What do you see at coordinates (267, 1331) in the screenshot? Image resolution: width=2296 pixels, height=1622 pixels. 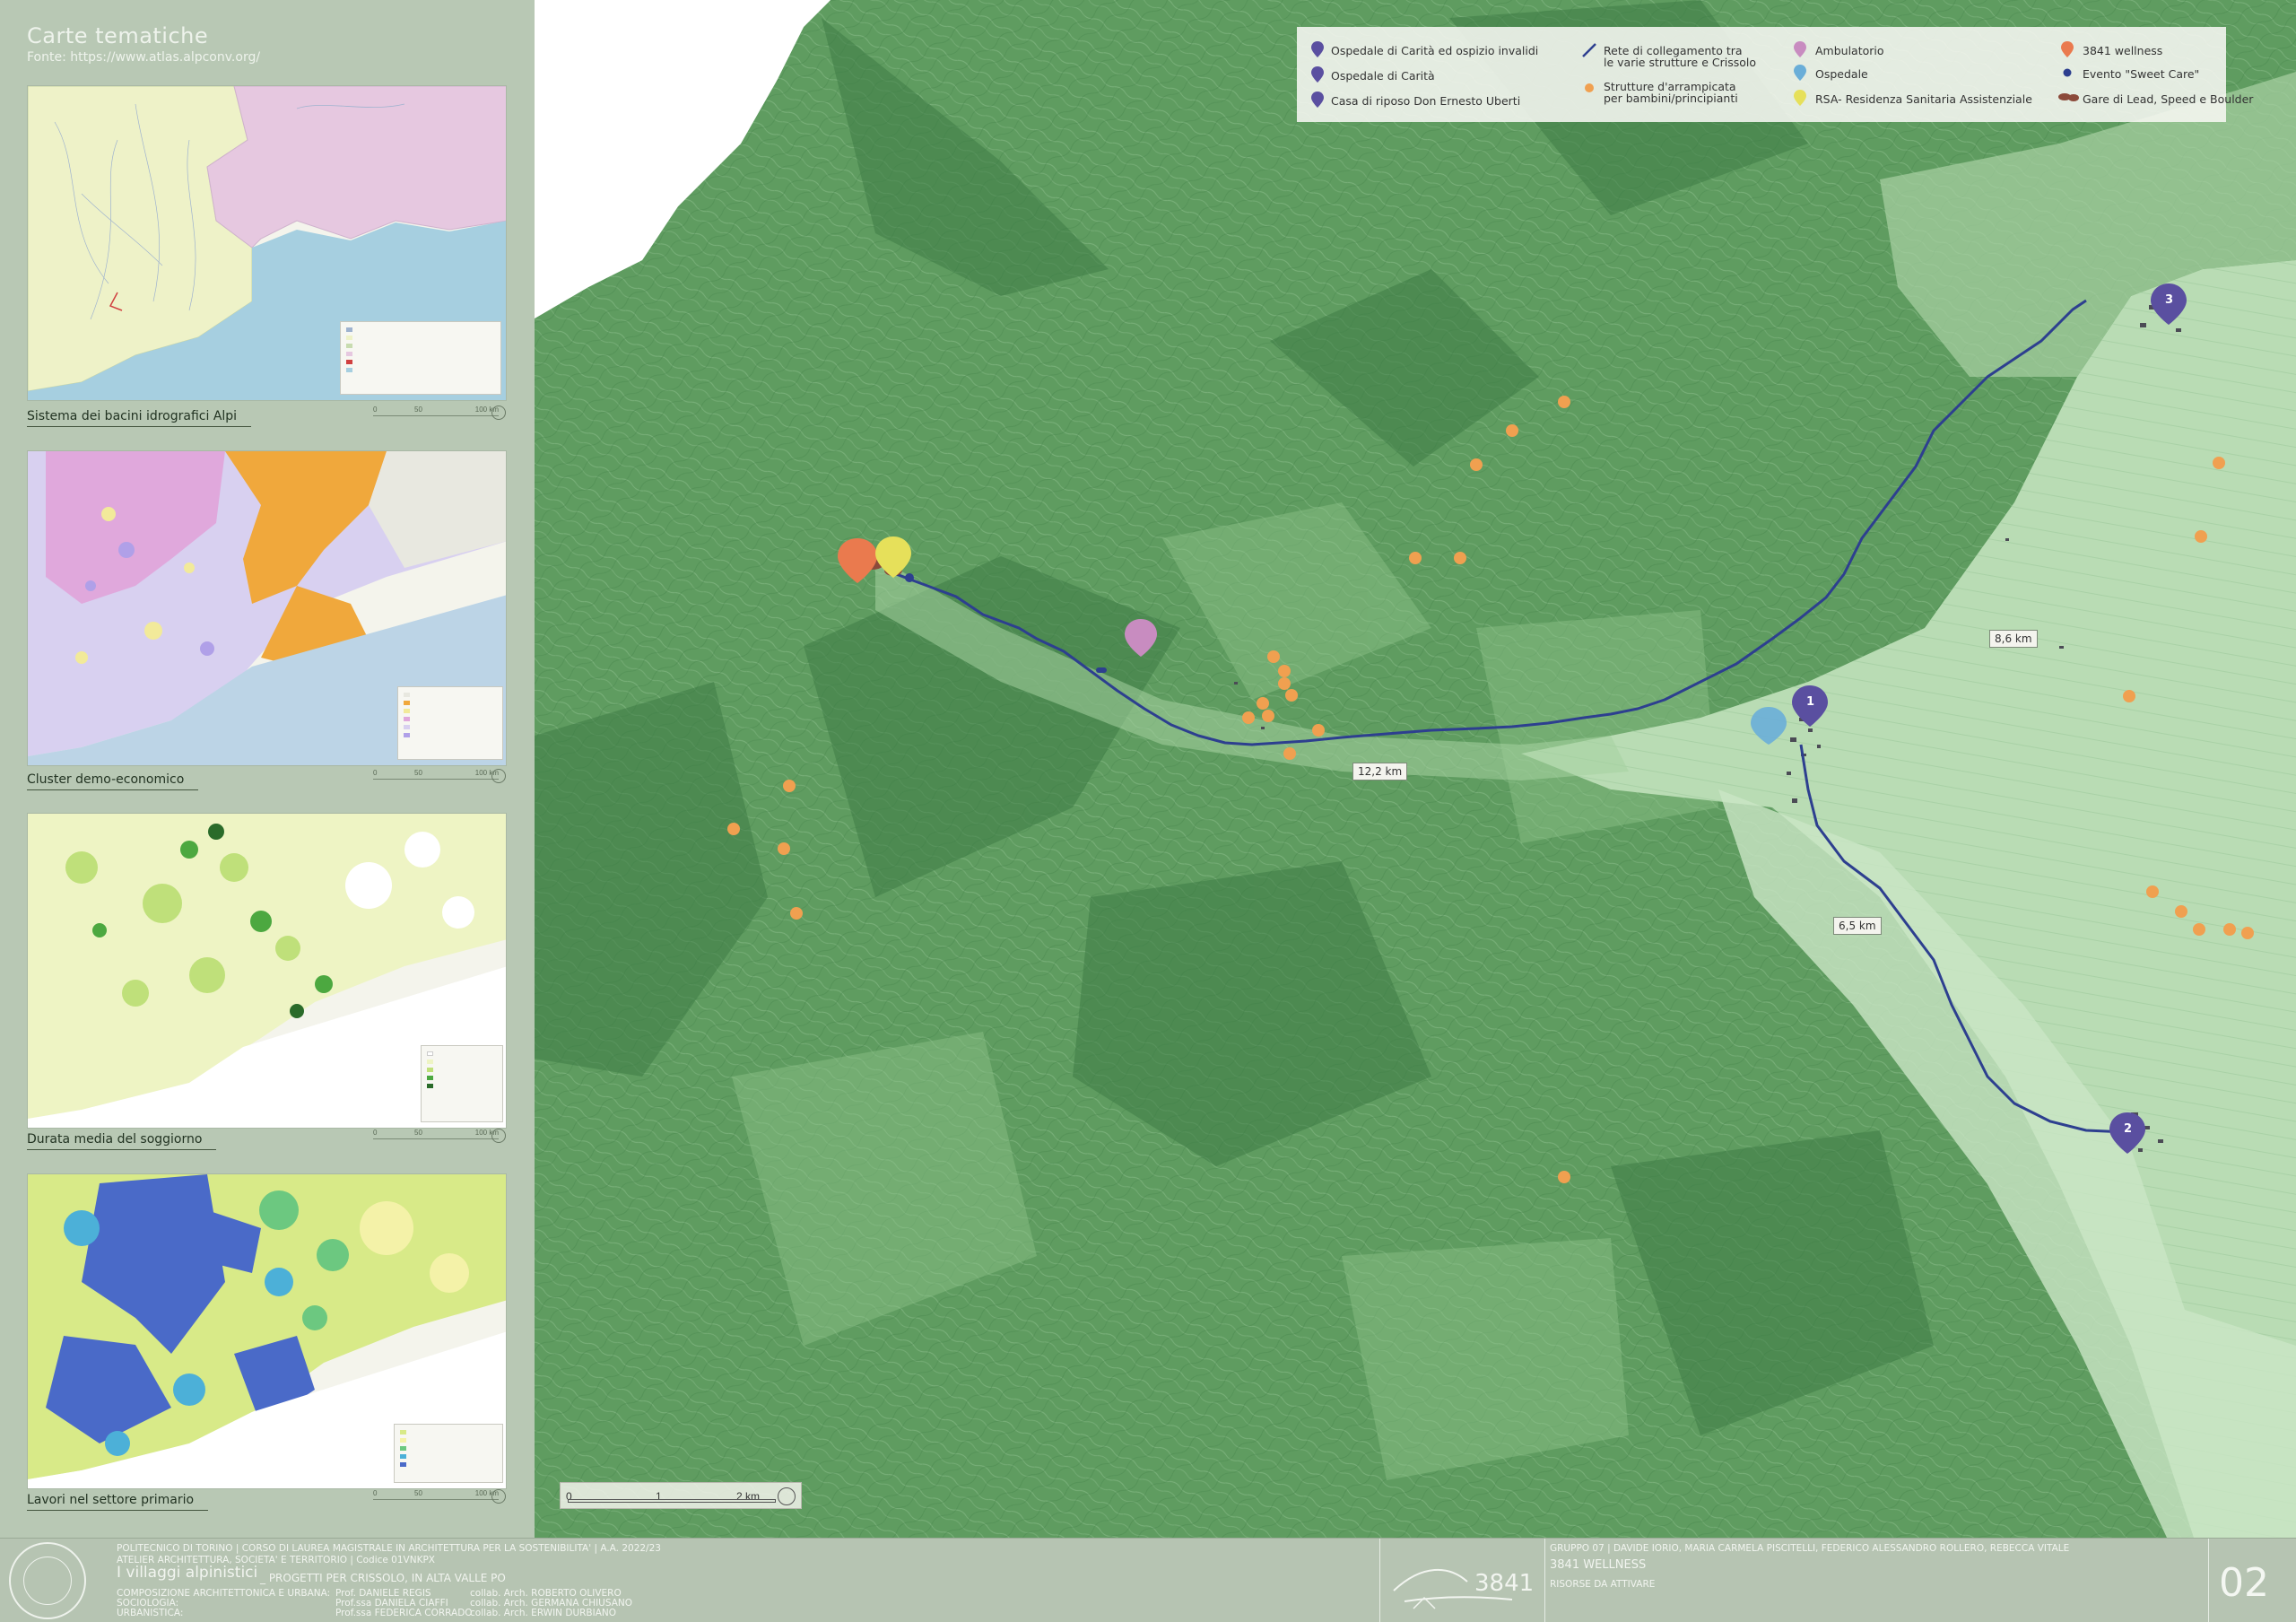 I see `thumbnail-map-primary-sector` at bounding box center [267, 1331].